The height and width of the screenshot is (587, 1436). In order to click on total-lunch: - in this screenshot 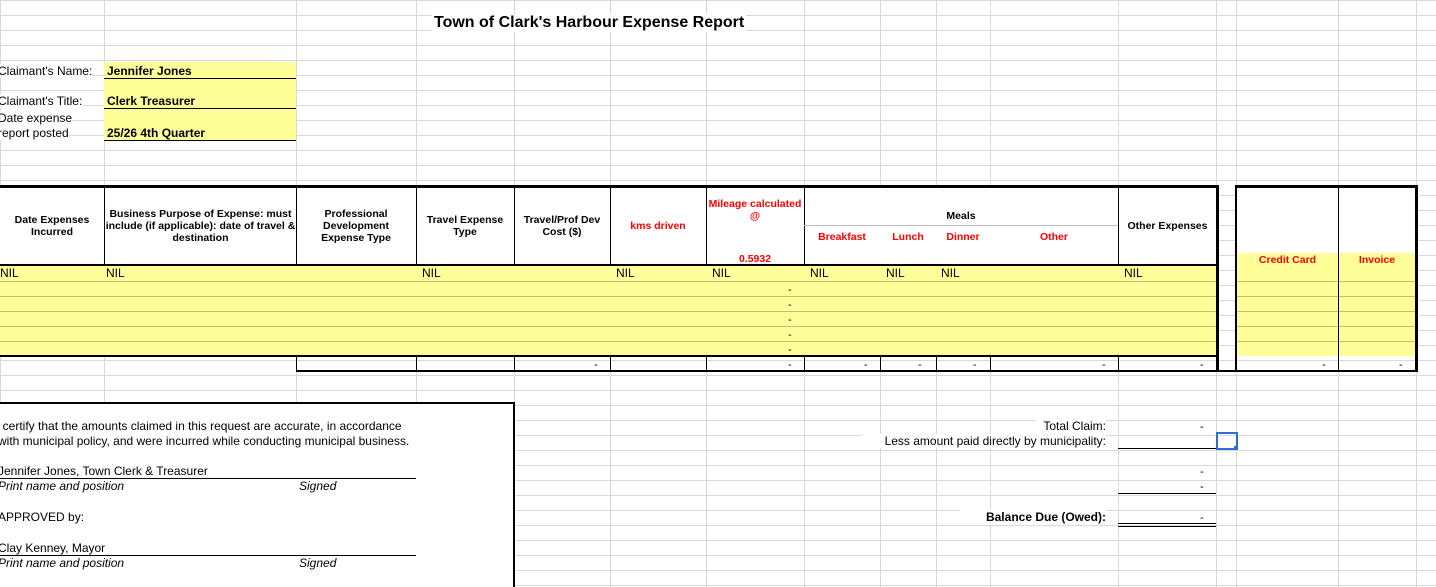, I will do `click(920, 365)`.